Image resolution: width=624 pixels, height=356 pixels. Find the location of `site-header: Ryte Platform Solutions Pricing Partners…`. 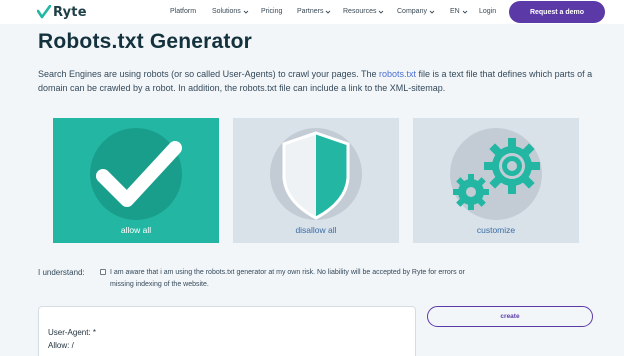

site-header: Ryte Platform Solutions Pricing Partners… is located at coordinates (312, 12).